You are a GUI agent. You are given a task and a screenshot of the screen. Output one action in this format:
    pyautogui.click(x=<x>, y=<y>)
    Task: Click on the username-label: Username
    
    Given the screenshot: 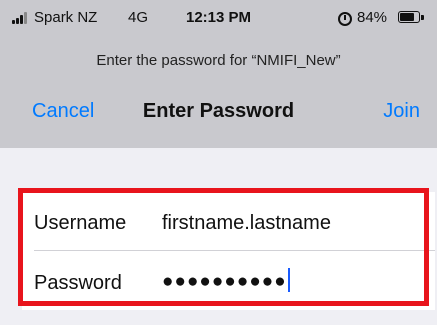 What is the action you would take?
    pyautogui.click(x=80, y=223)
    